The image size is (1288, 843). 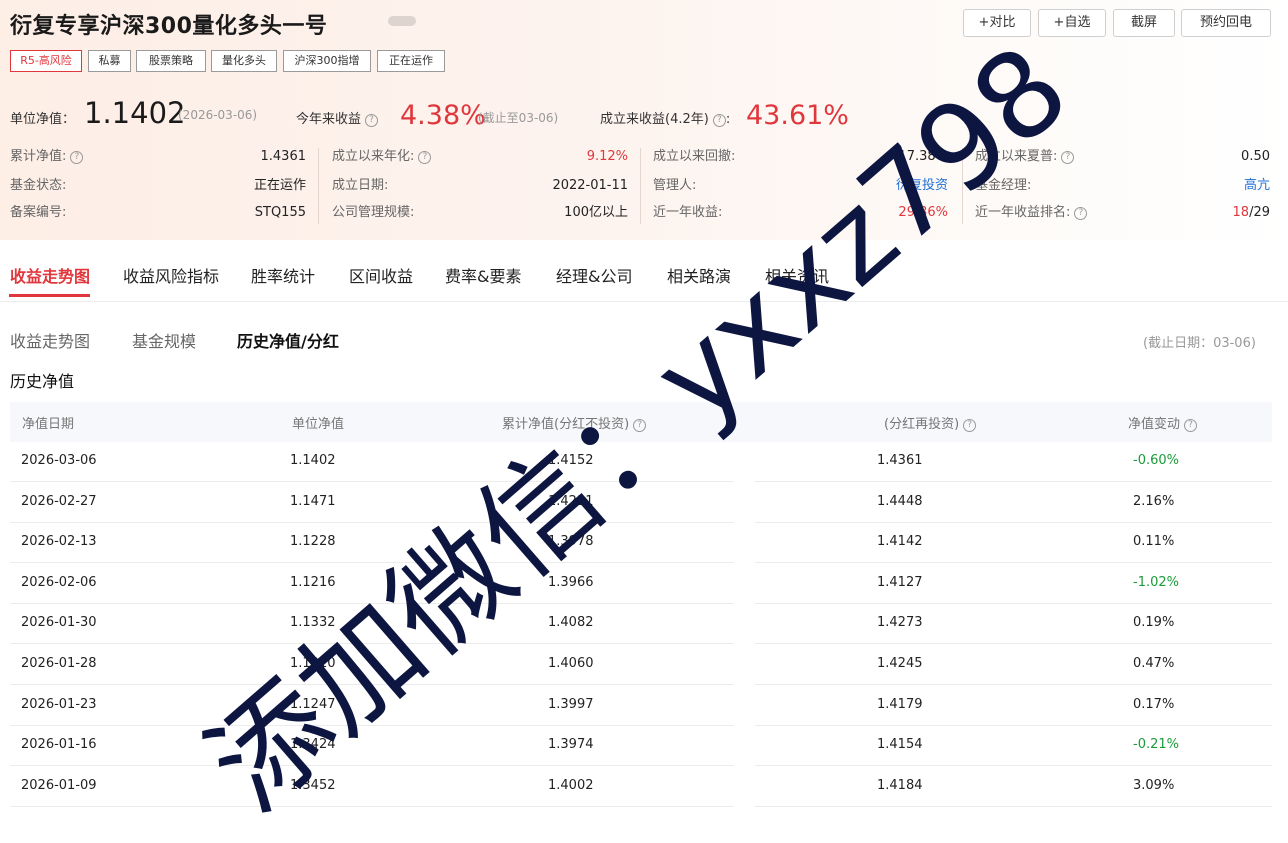 I want to click on row-reinvest-nav: 1.4184, so click(x=900, y=785).